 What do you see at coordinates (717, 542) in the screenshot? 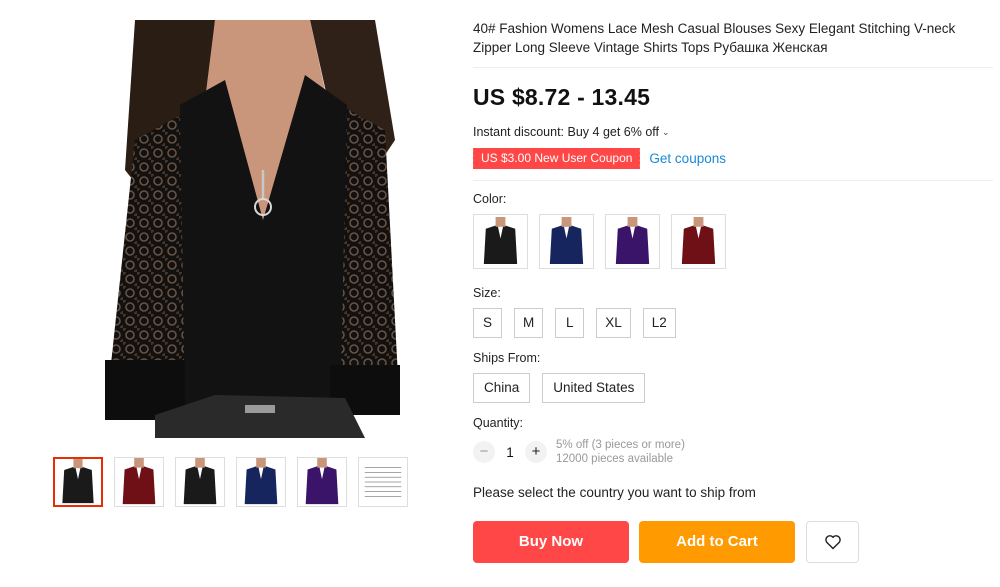
I see `add-to-cart-button: Add to Cart` at bounding box center [717, 542].